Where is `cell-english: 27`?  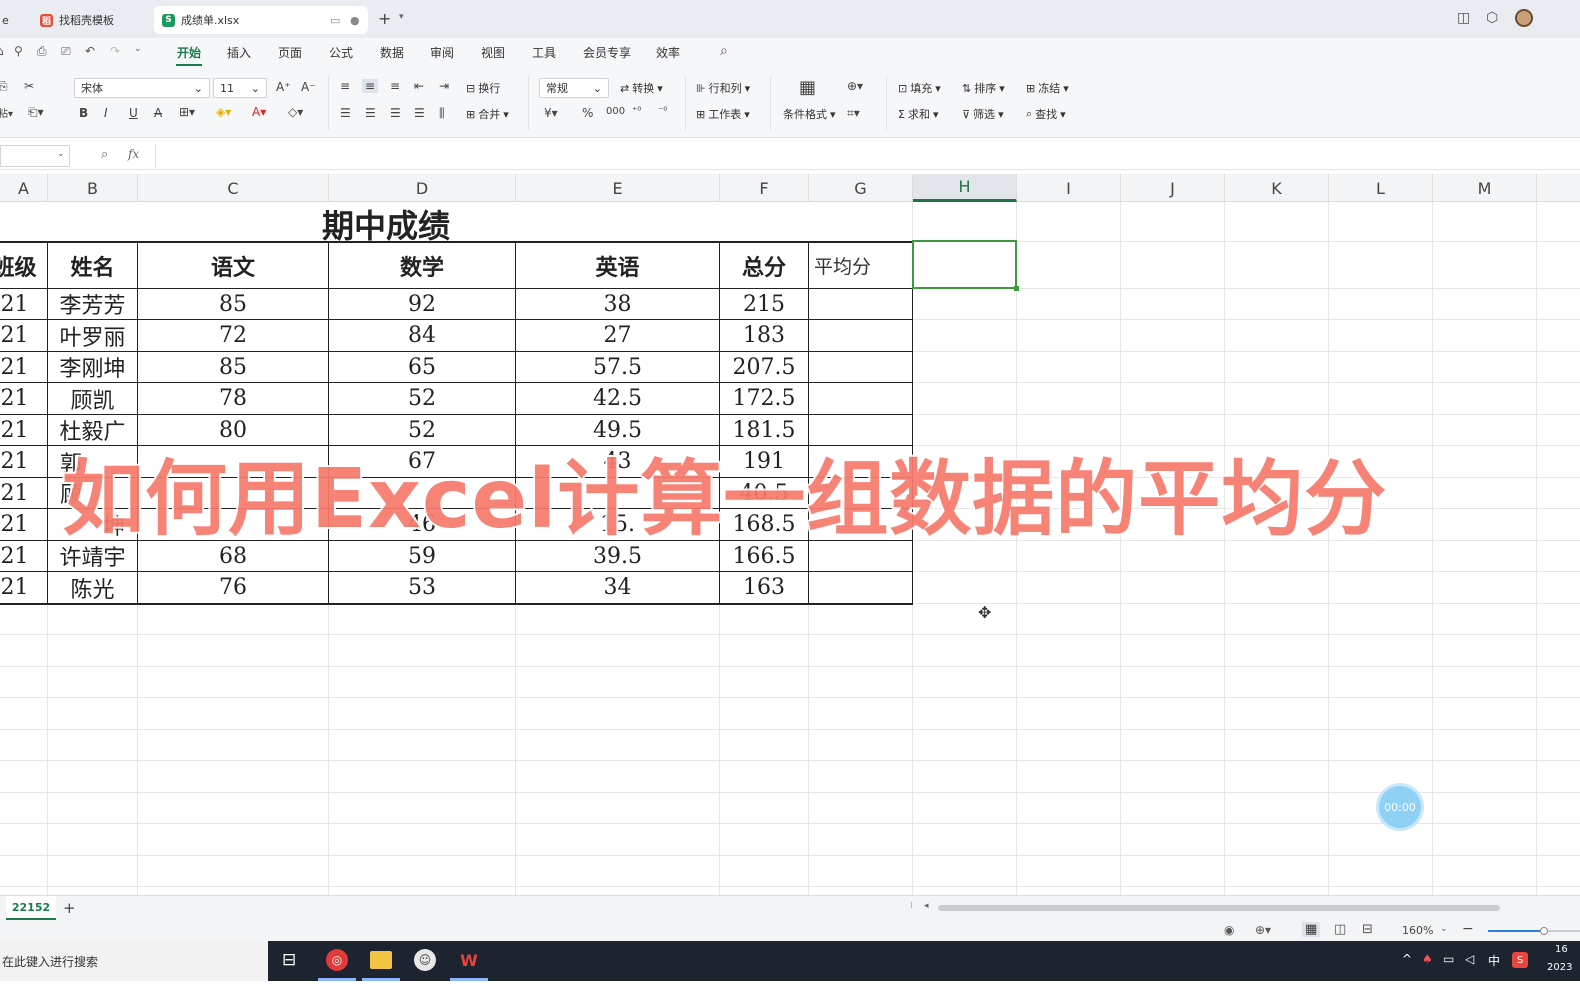
cell-english: 27 is located at coordinates (617, 335).